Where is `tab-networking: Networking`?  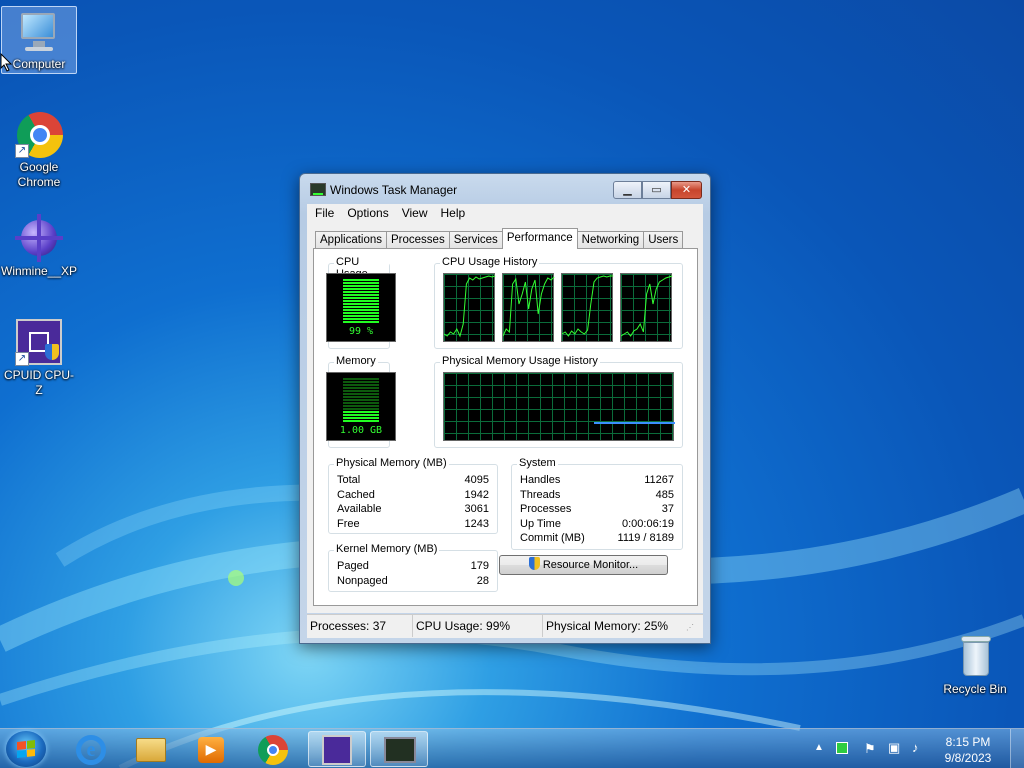
tab-networking: Networking is located at coordinates (610, 240).